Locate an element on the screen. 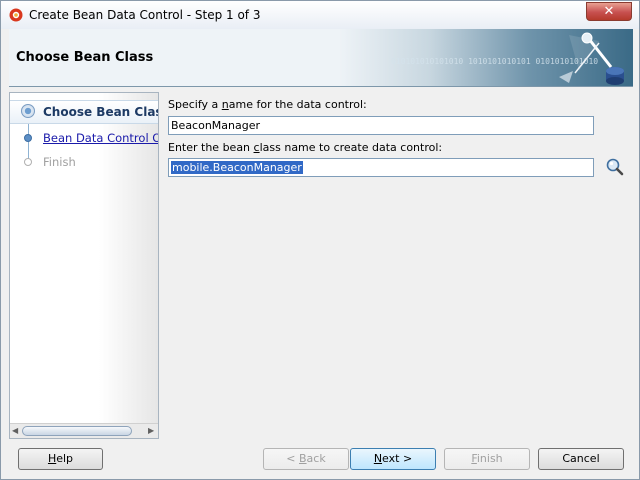 This screenshot has height=480, width=640. steps-horizontal-scrollbar: ◀ ▶ is located at coordinates (84, 430).